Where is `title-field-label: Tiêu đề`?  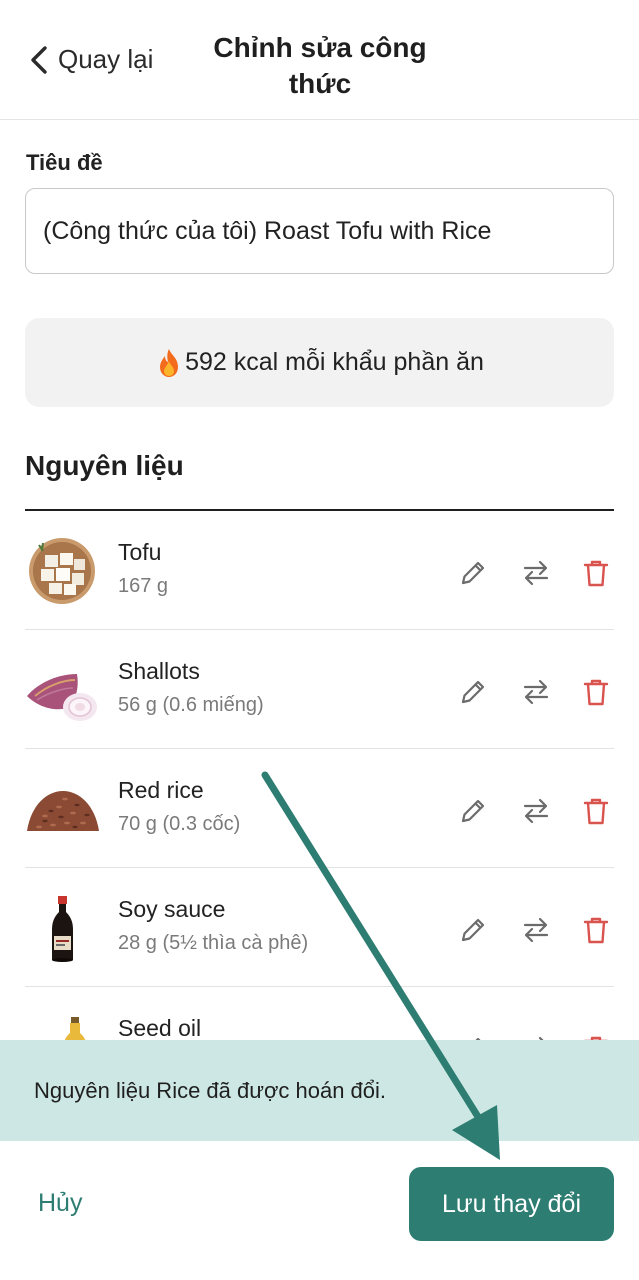 title-field-label: Tiêu đề is located at coordinates (64, 162).